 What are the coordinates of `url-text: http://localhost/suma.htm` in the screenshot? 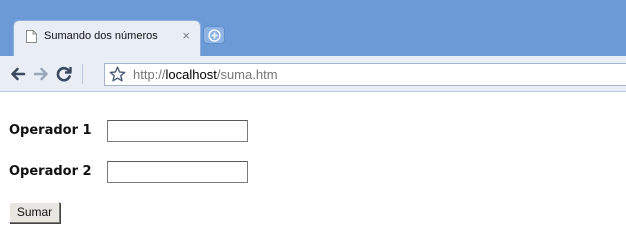 It's located at (205, 74).